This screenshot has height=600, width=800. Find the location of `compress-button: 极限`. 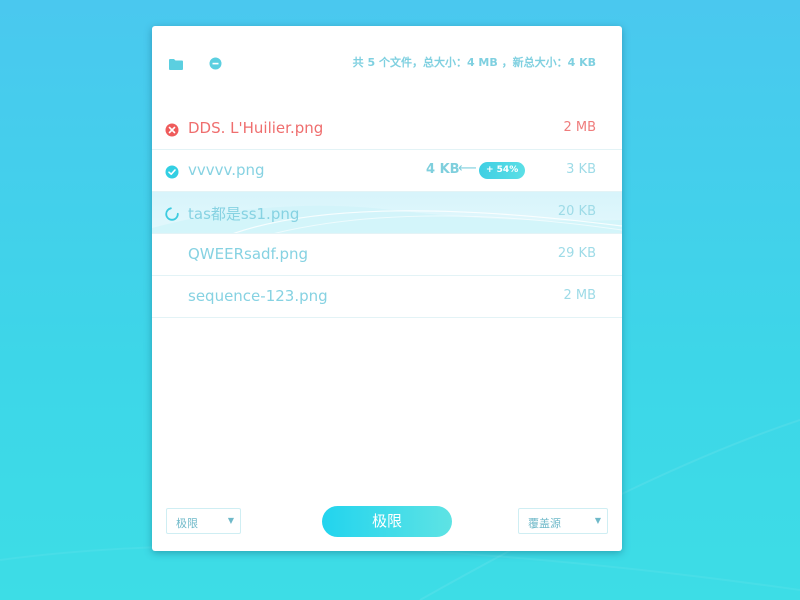

compress-button: 极限 is located at coordinates (387, 521).